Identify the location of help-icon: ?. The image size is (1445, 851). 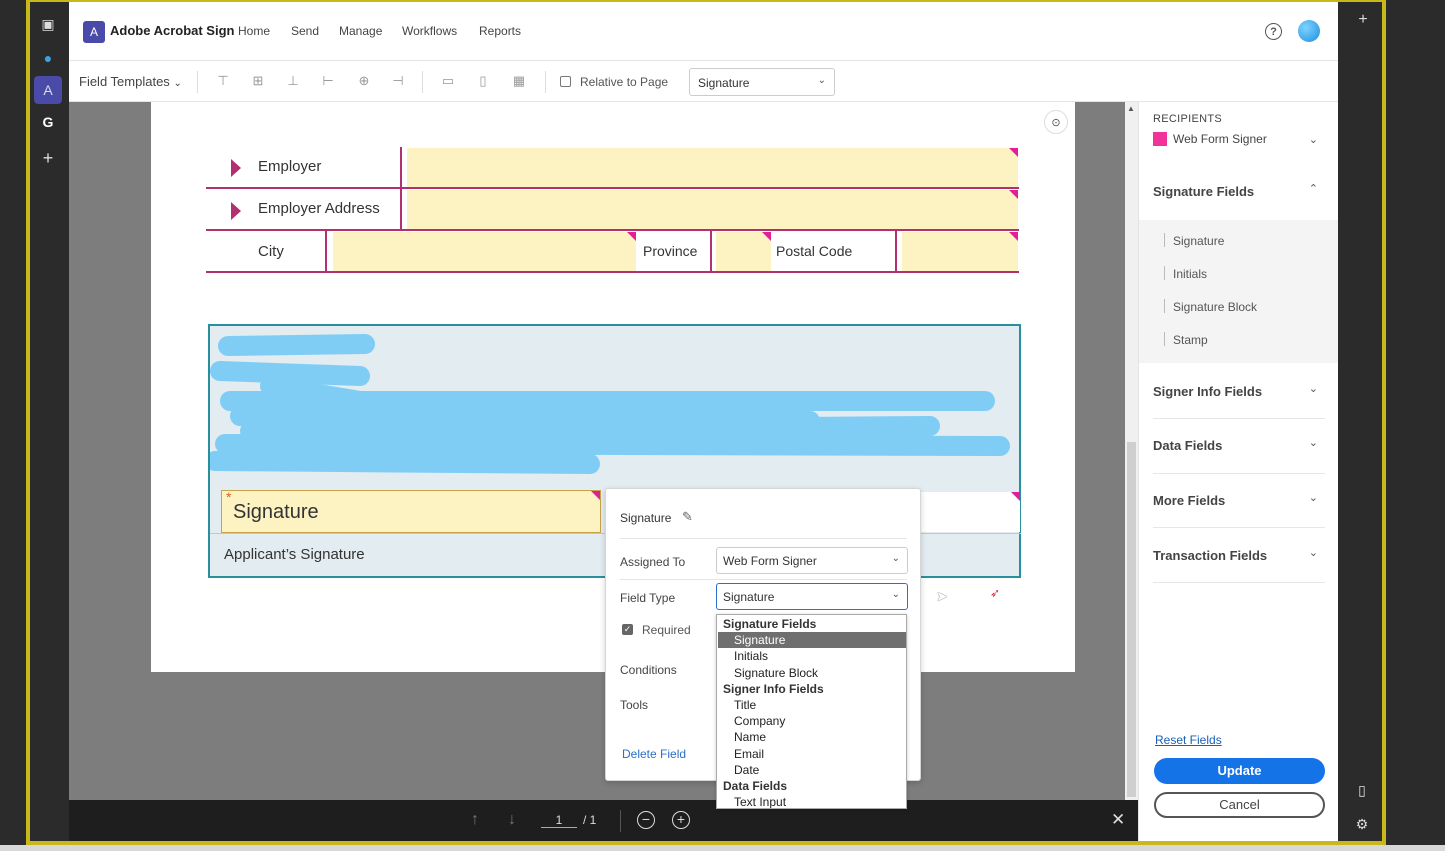
(1273, 31).